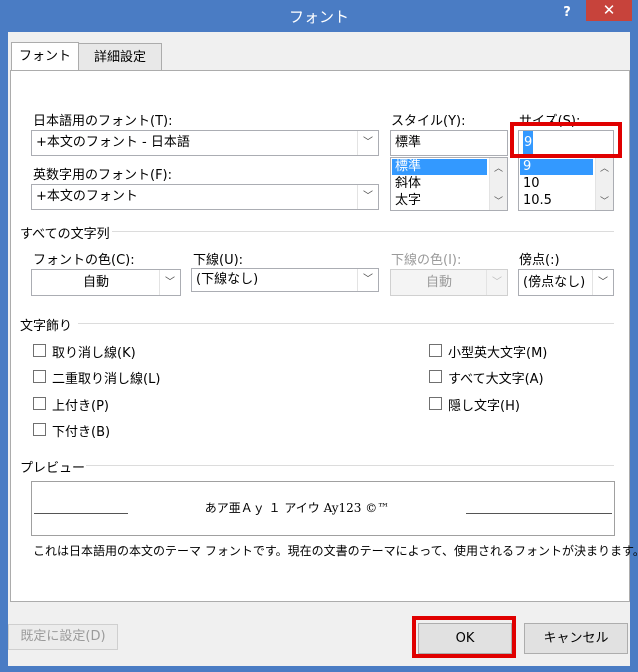 The image size is (638, 672). What do you see at coordinates (81, 430) in the screenshot?
I see `subscript-label: 下付き(B)` at bounding box center [81, 430].